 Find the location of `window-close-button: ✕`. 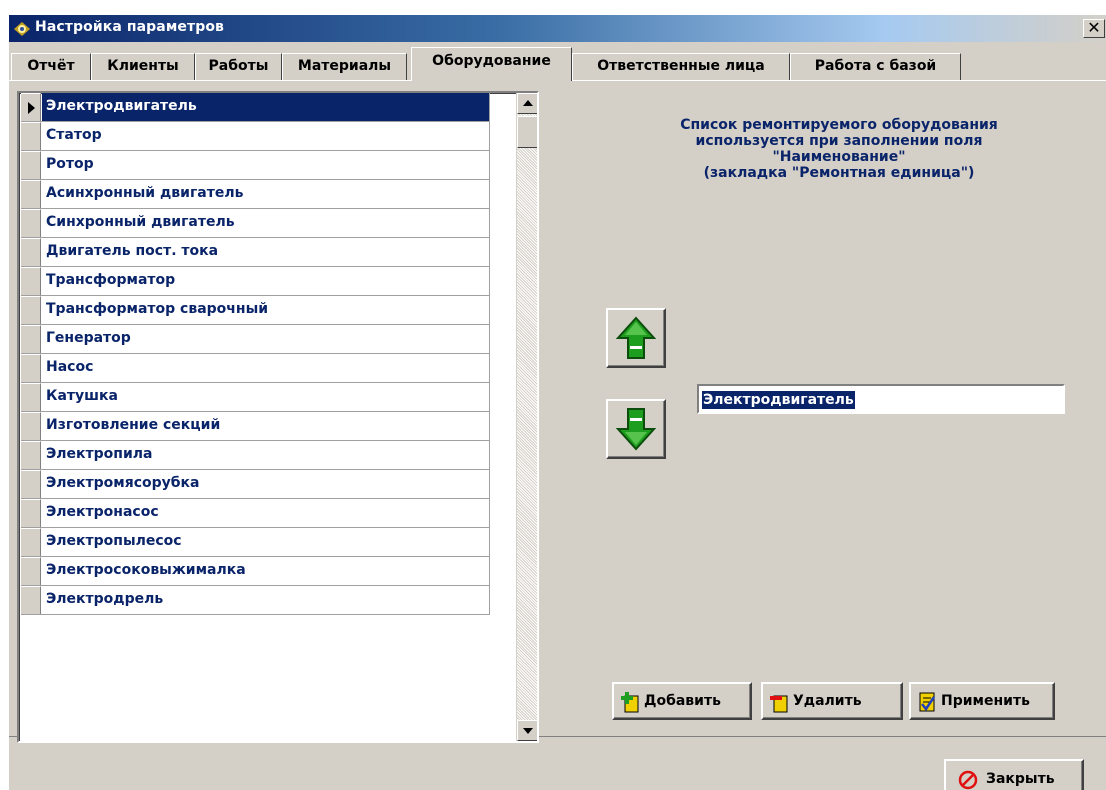

window-close-button: ✕ is located at coordinates (1094, 28).